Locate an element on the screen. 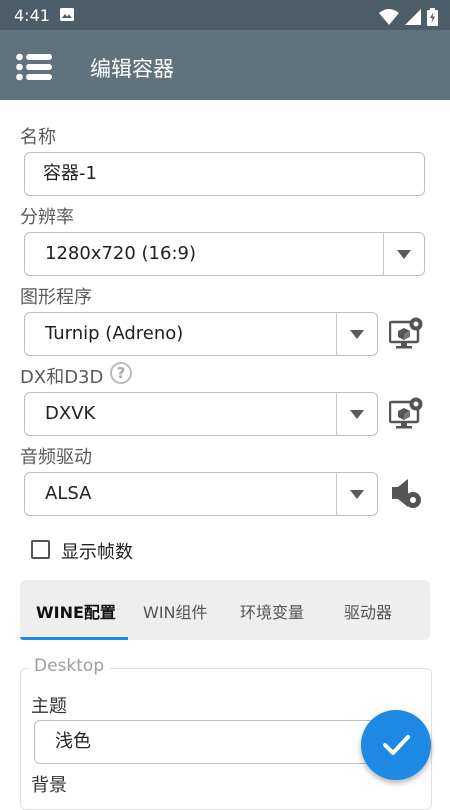 Image resolution: width=450 pixels, height=810 pixels. theme-label: 主题 is located at coordinates (49, 706).